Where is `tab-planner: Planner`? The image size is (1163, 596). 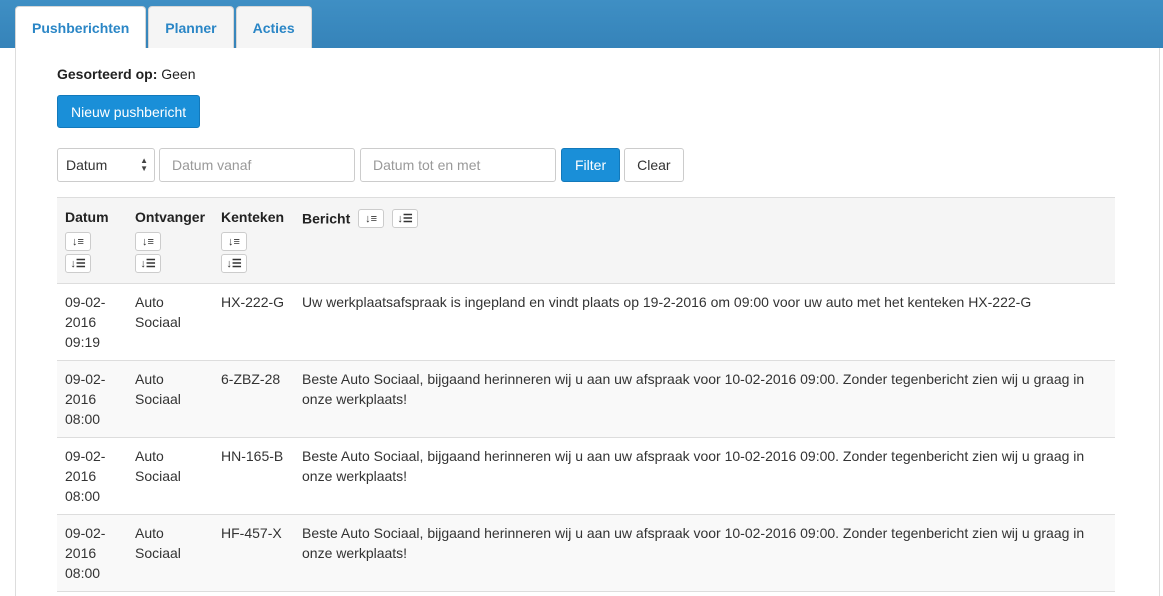
tab-planner: Planner is located at coordinates (191, 27).